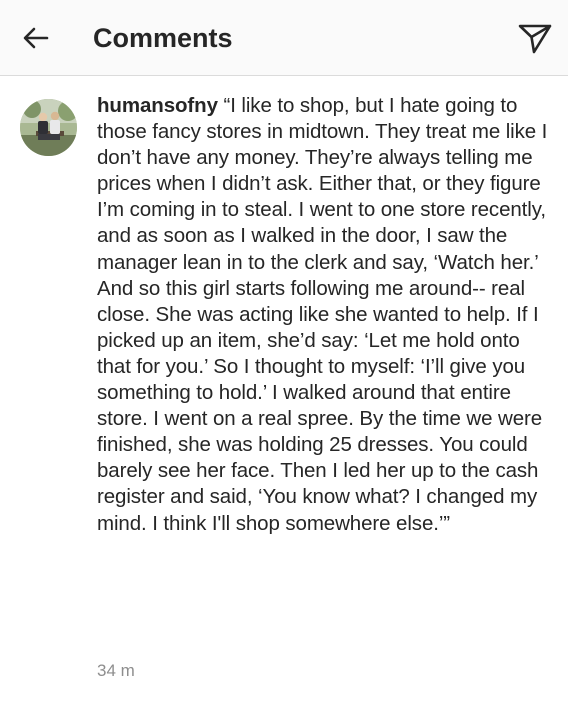 The image size is (568, 715). I want to click on share-button, so click(535, 38).